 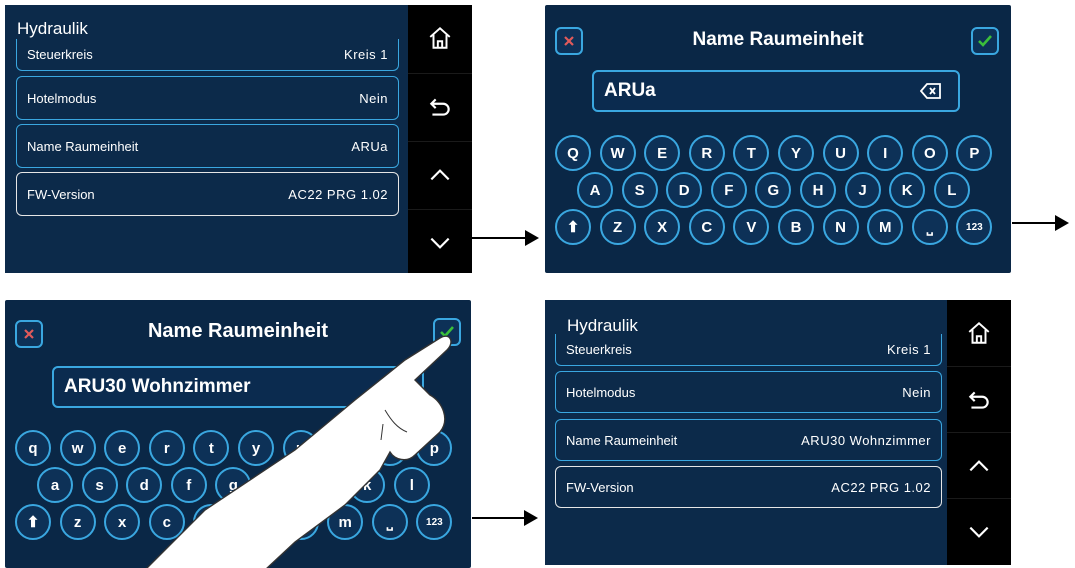 I want to click on key: s, so click(x=99, y=485).